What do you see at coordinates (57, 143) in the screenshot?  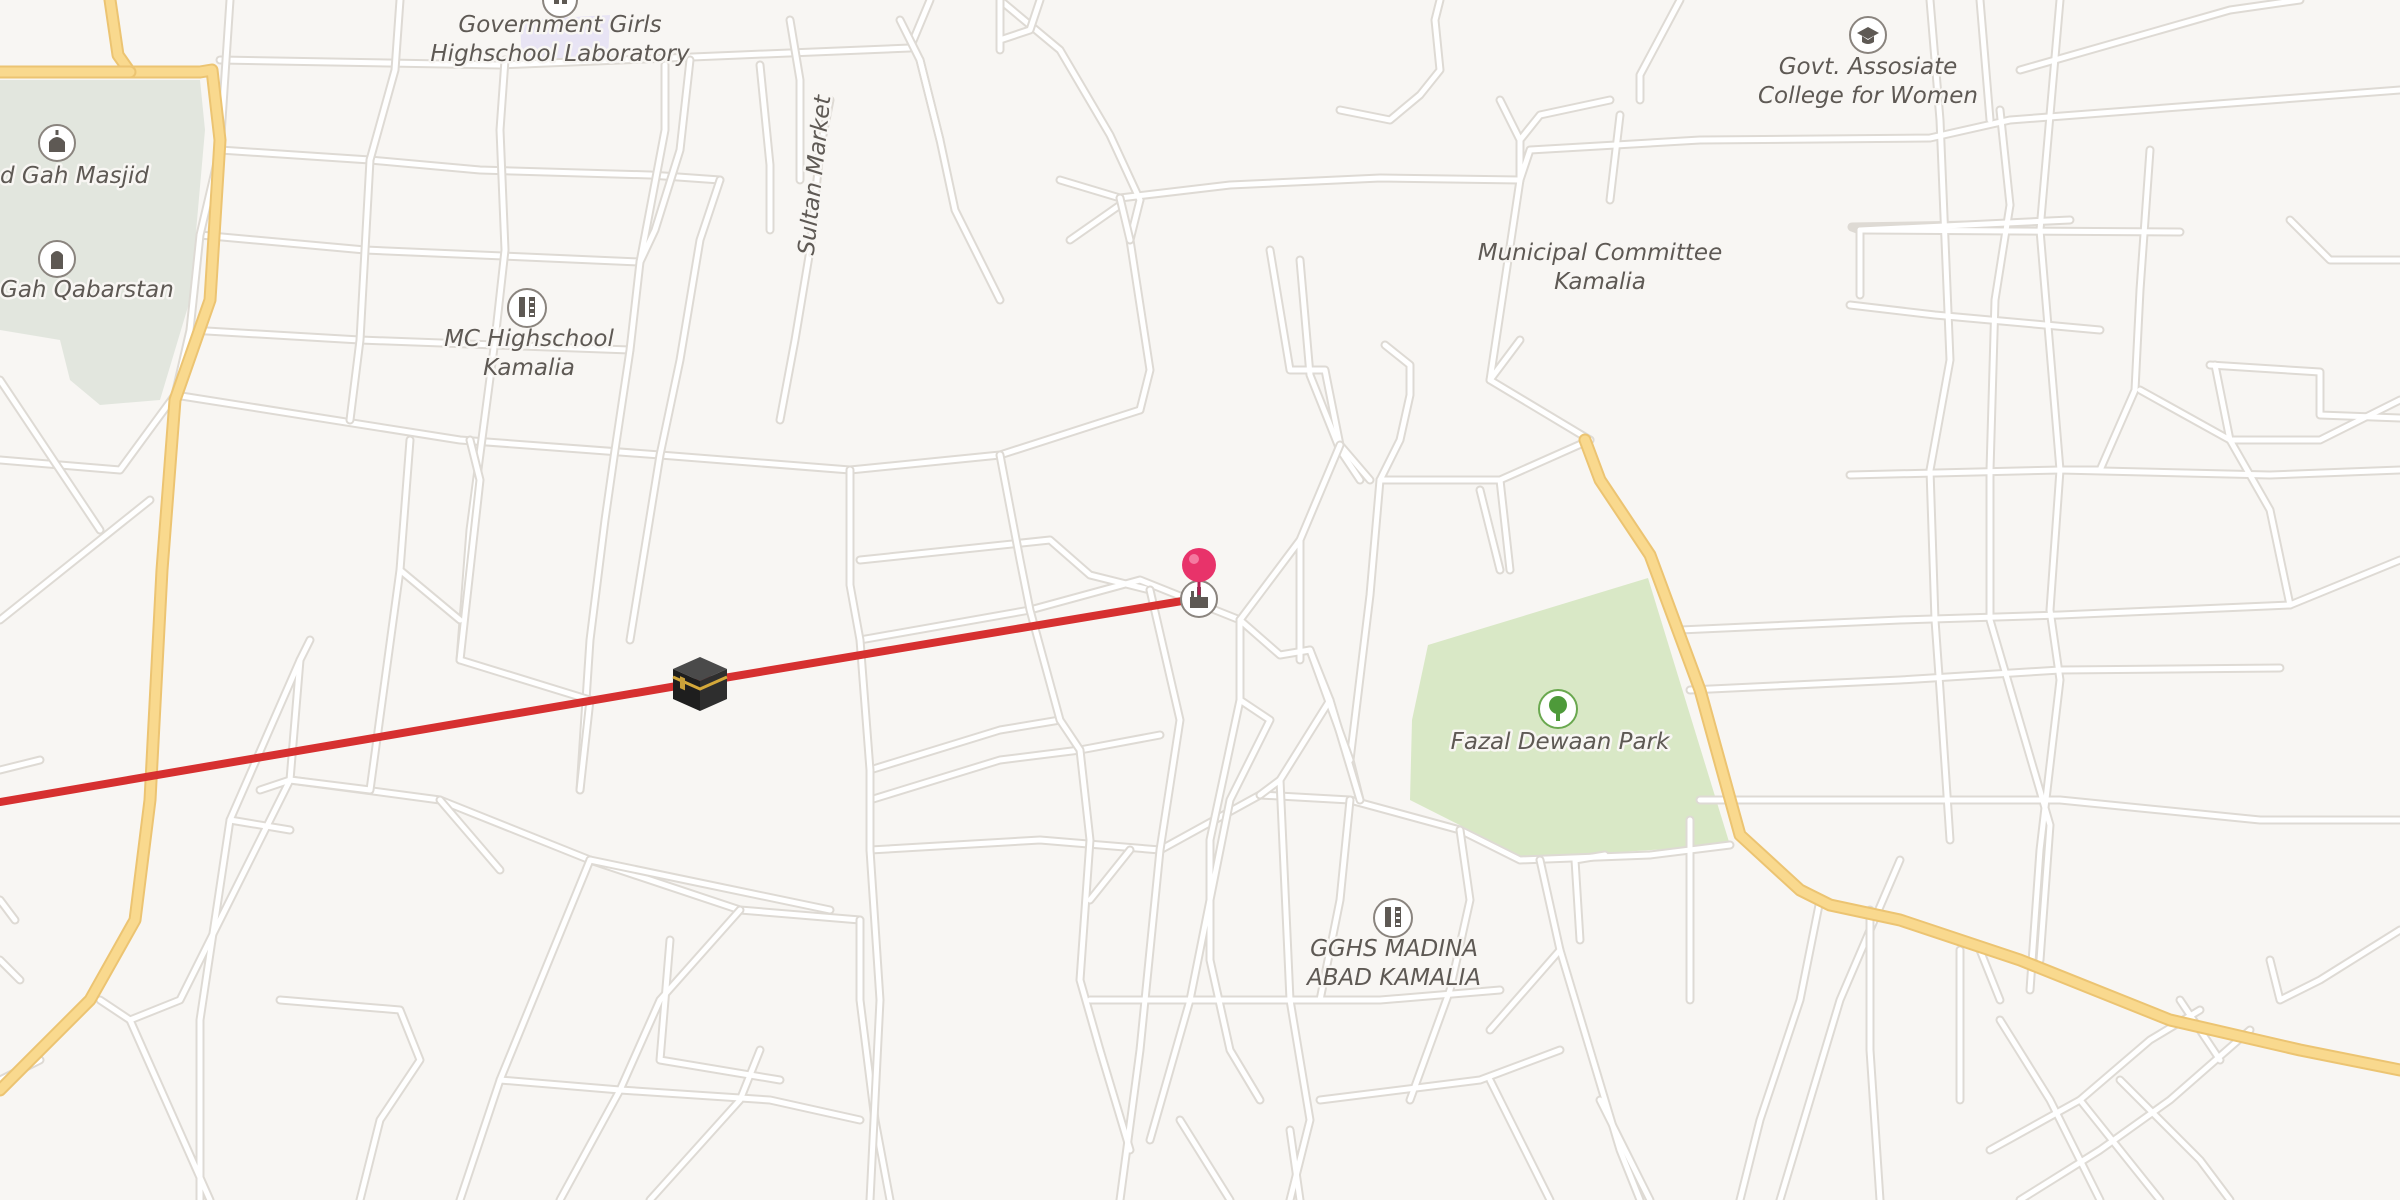 I see `mosque-icon` at bounding box center [57, 143].